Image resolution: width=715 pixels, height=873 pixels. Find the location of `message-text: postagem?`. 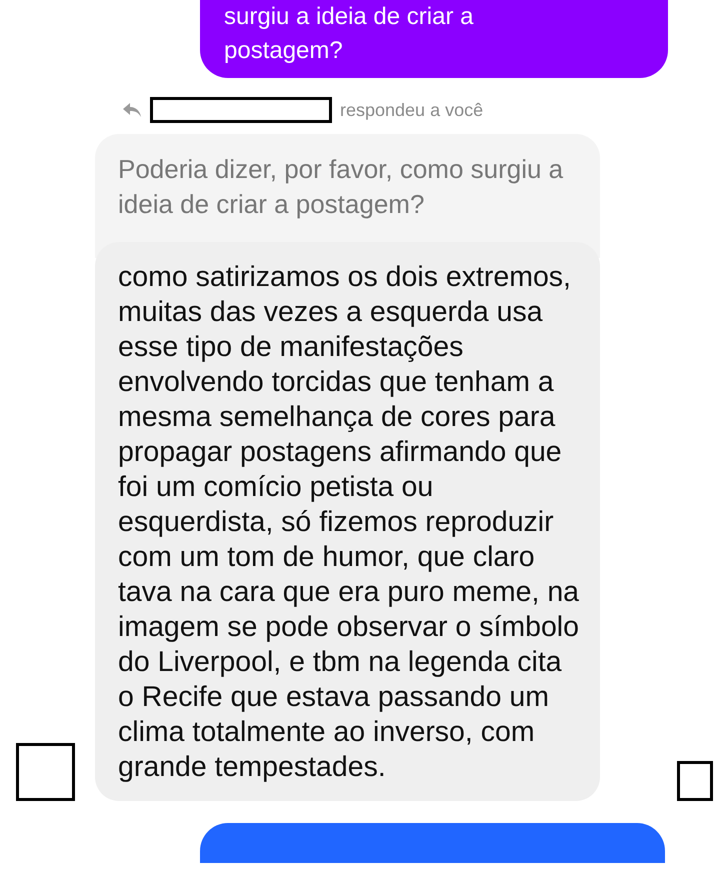

message-text: postagem? is located at coordinates (284, 51).